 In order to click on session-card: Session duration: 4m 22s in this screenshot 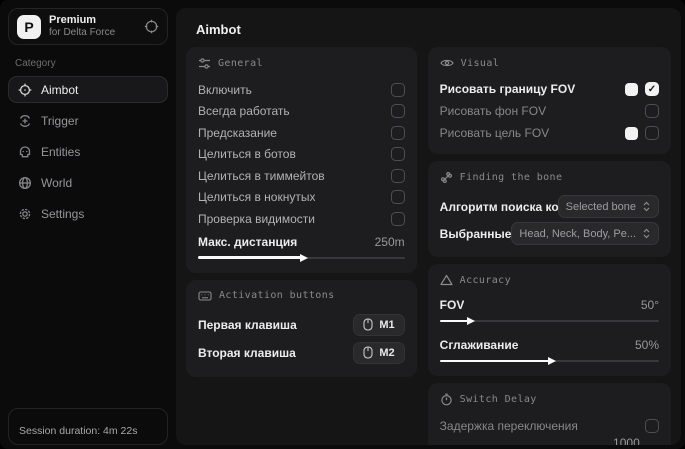, I will do `click(88, 426)`.